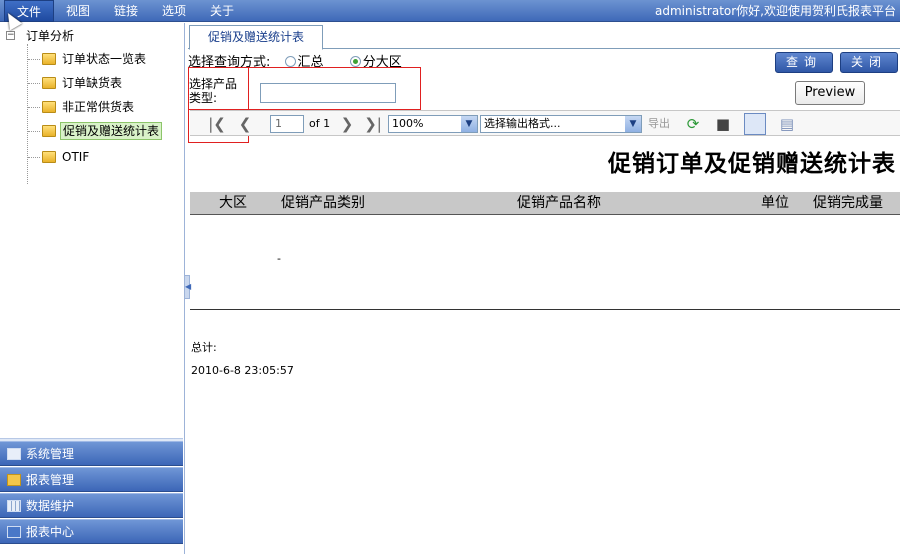  I want to click on total-label: 总计:, so click(204, 347).